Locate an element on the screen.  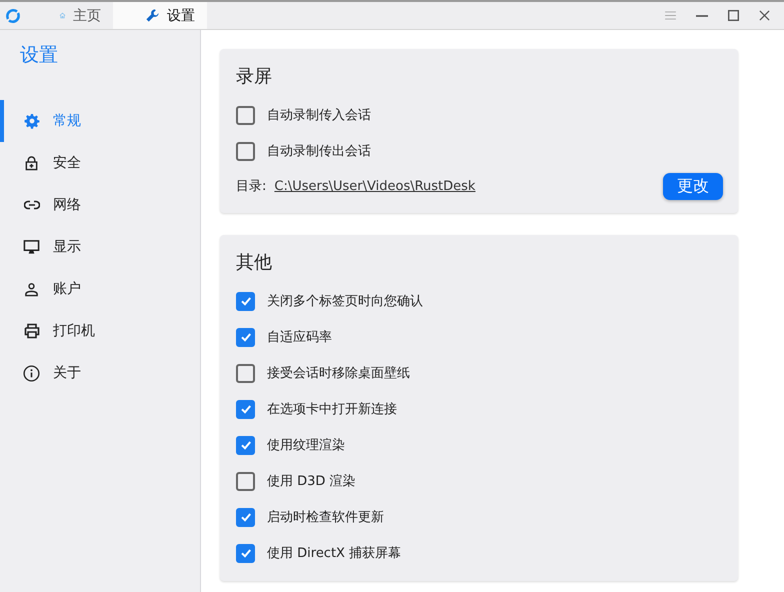
sidebar-item: 网络 is located at coordinates (100, 205).